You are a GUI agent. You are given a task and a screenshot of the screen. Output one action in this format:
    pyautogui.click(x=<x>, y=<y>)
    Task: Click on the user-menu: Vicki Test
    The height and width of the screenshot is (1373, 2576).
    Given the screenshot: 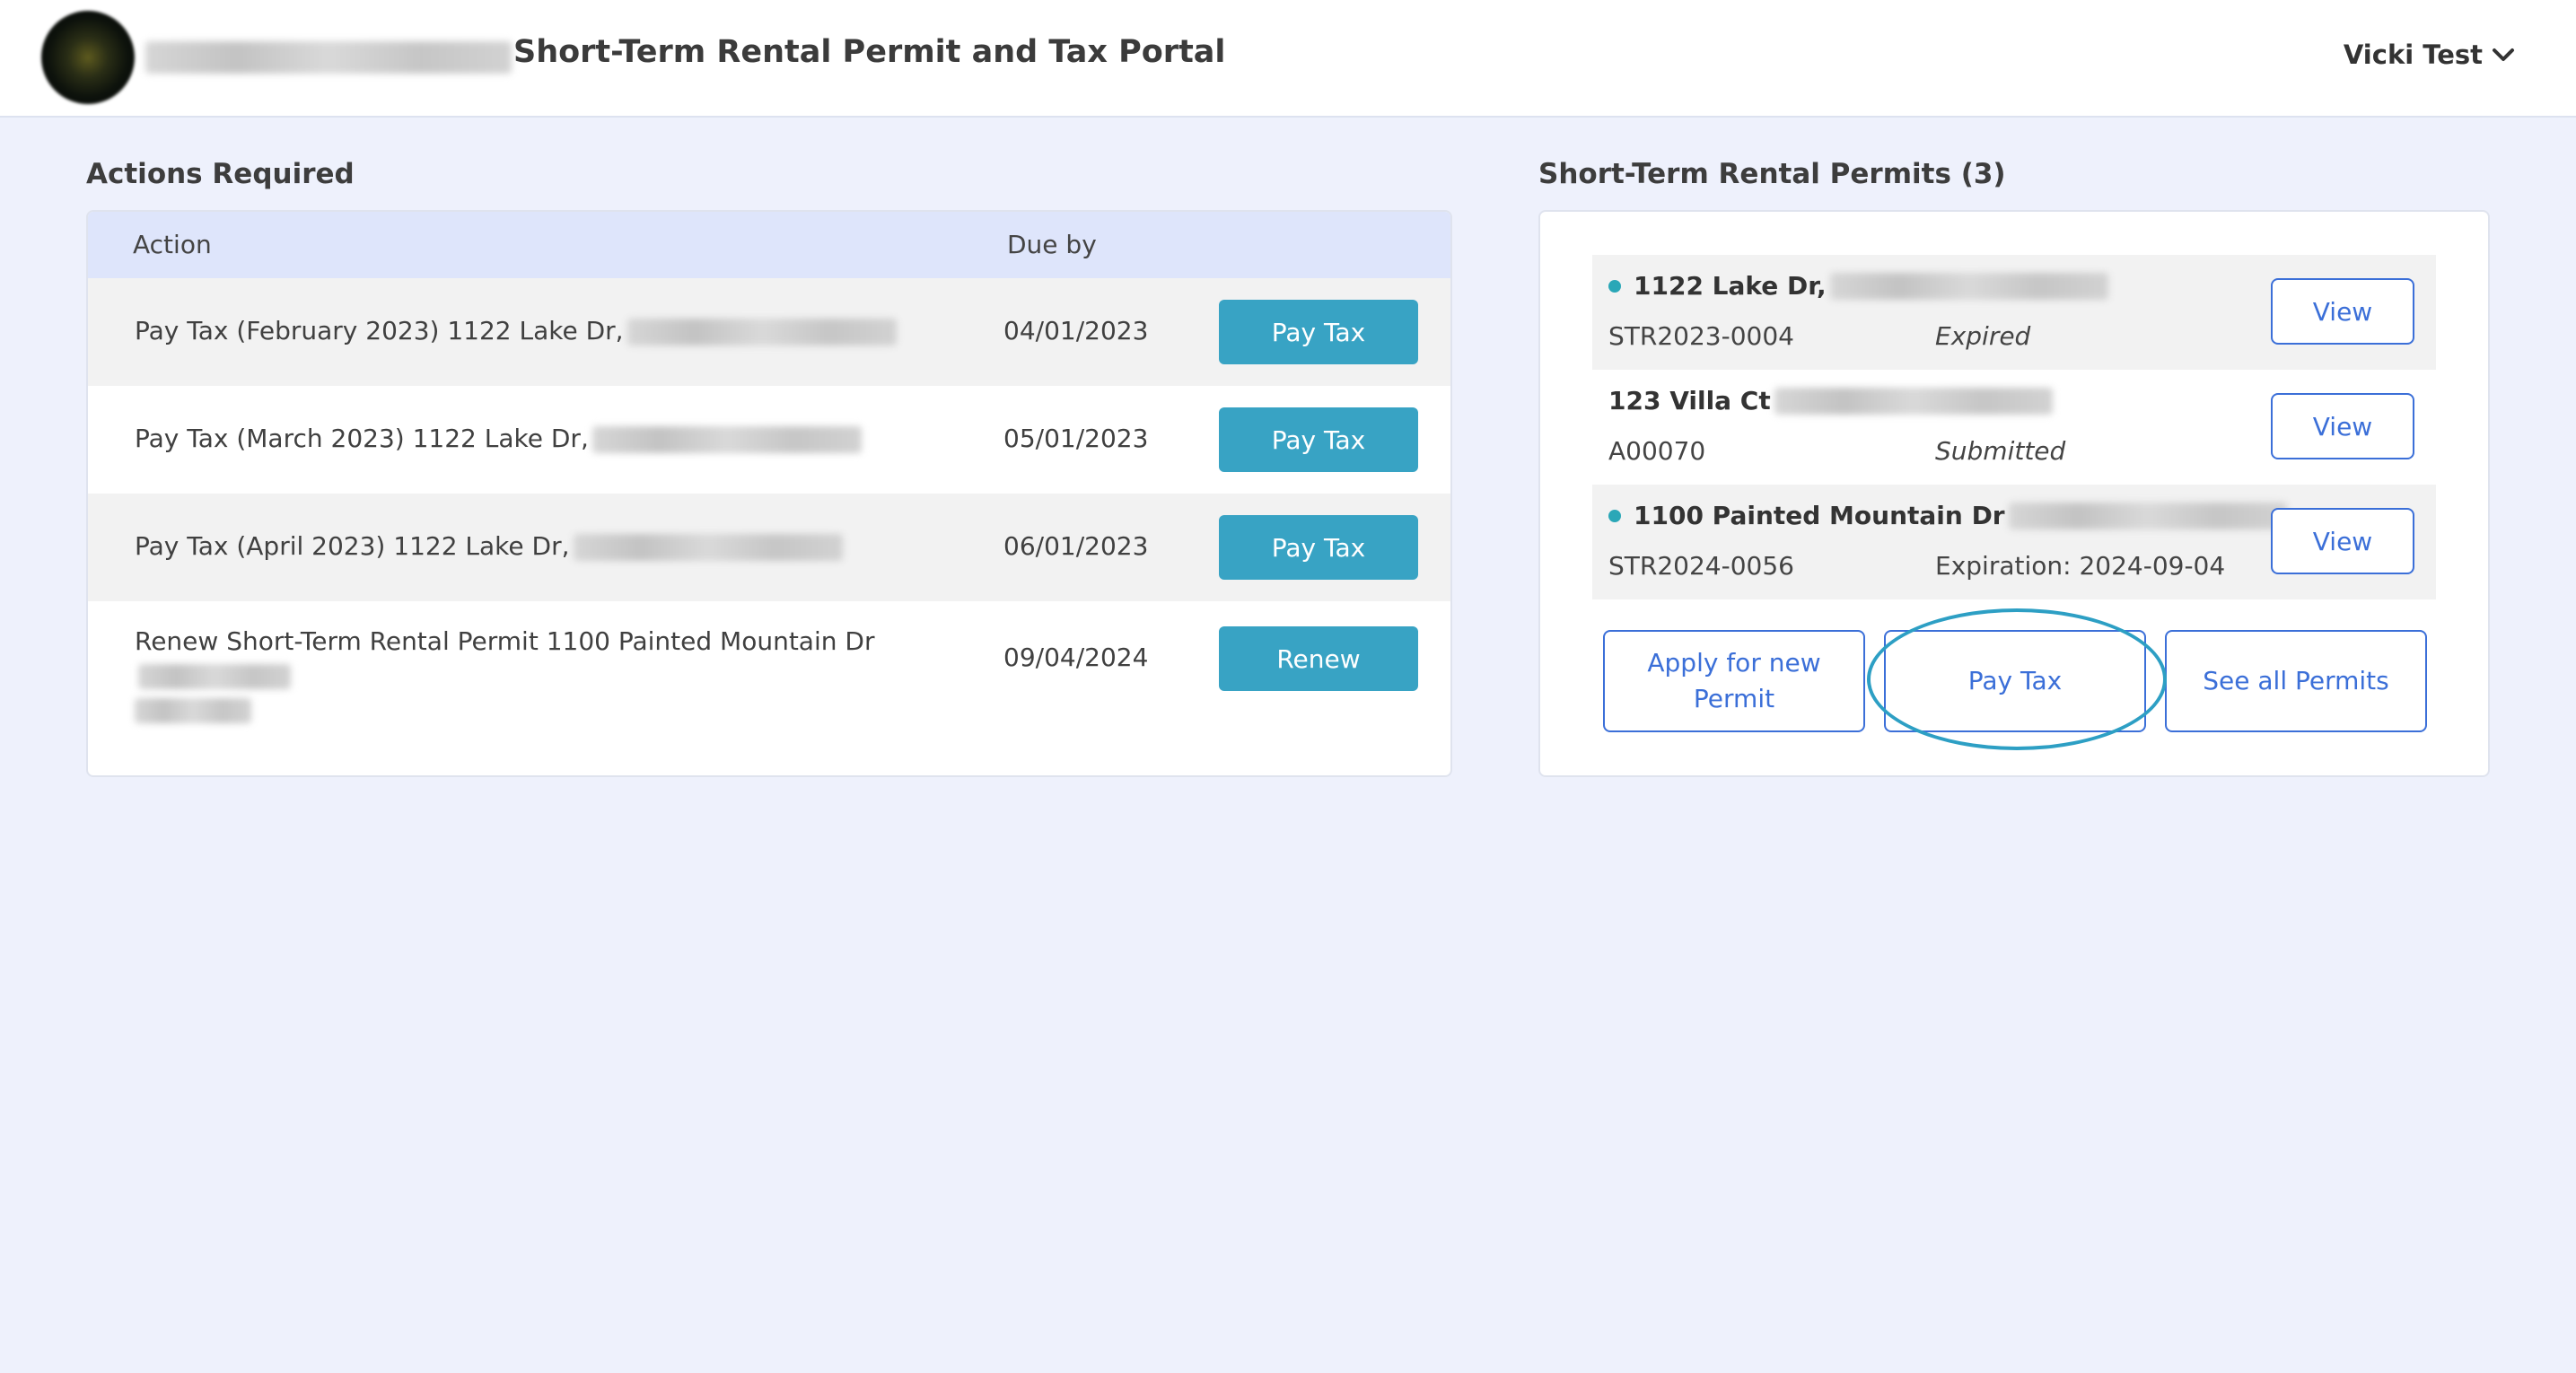 What is the action you would take?
    pyautogui.click(x=2429, y=55)
    